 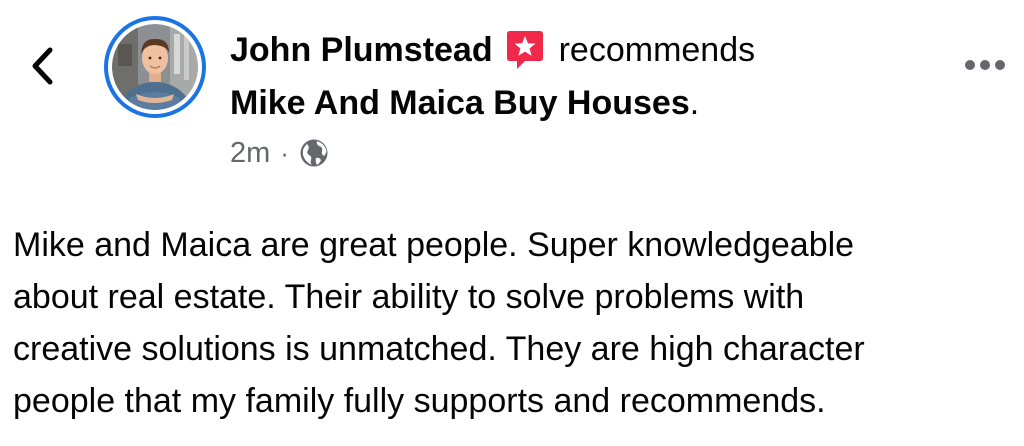 I want to click on back-button, so click(x=42, y=66).